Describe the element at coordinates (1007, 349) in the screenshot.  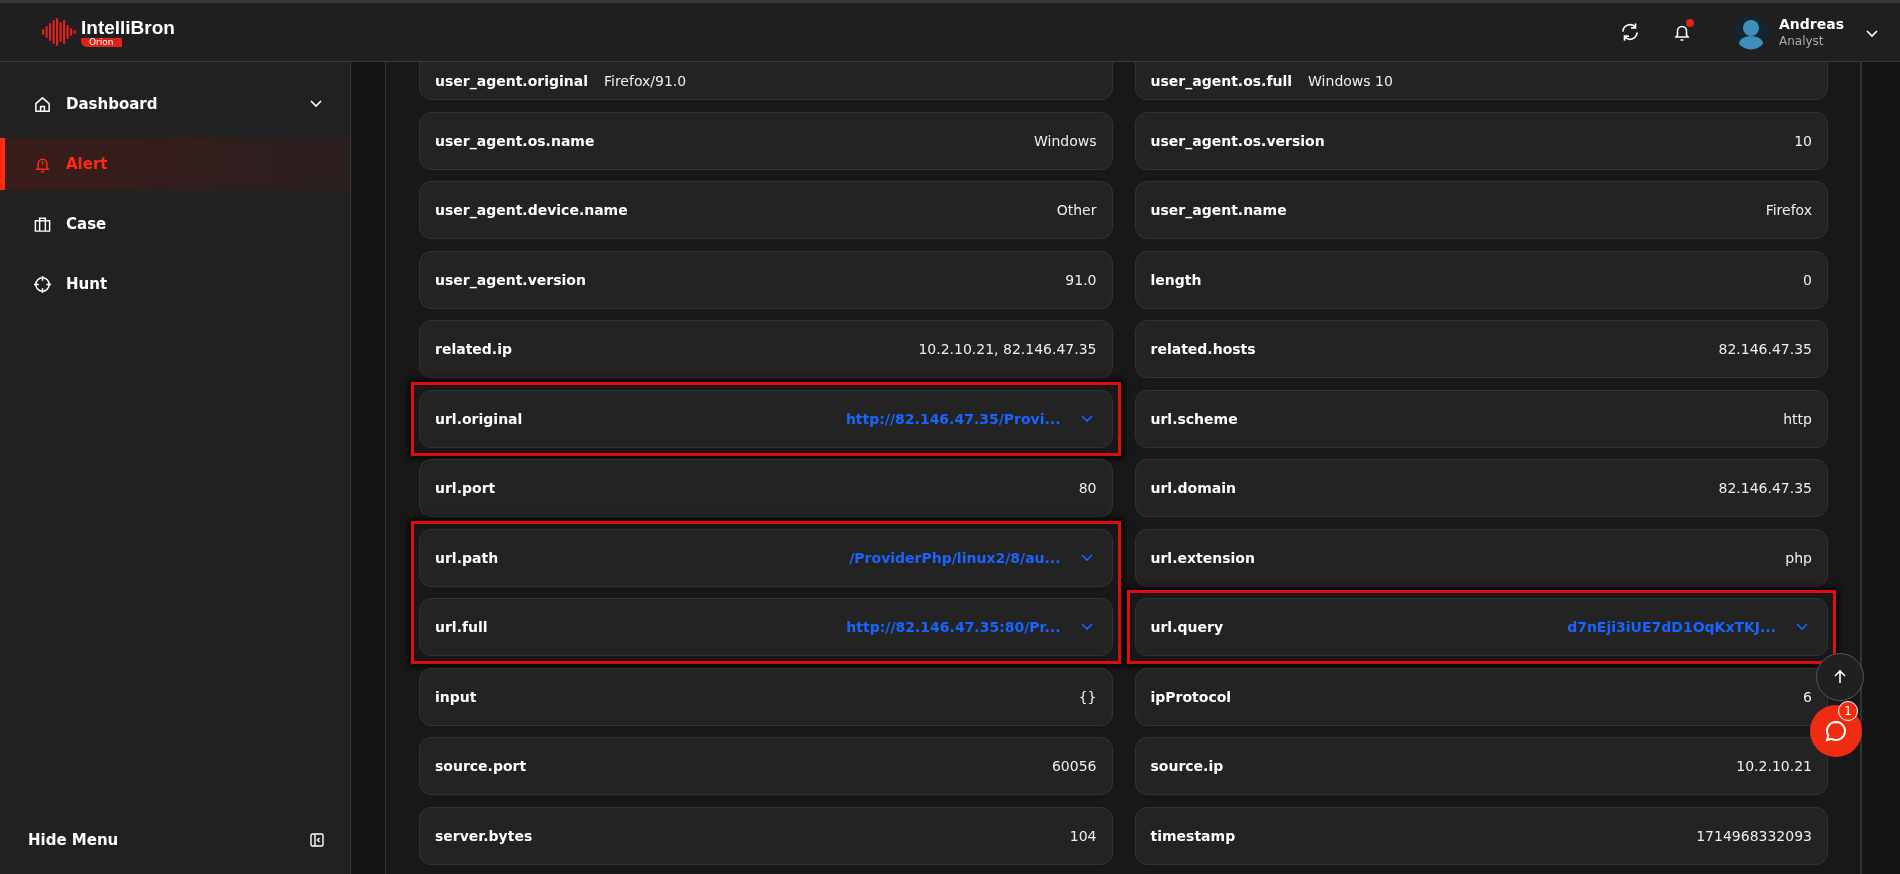
I see `field-value: 10.2.10.21, 82.146.47.35` at that location.